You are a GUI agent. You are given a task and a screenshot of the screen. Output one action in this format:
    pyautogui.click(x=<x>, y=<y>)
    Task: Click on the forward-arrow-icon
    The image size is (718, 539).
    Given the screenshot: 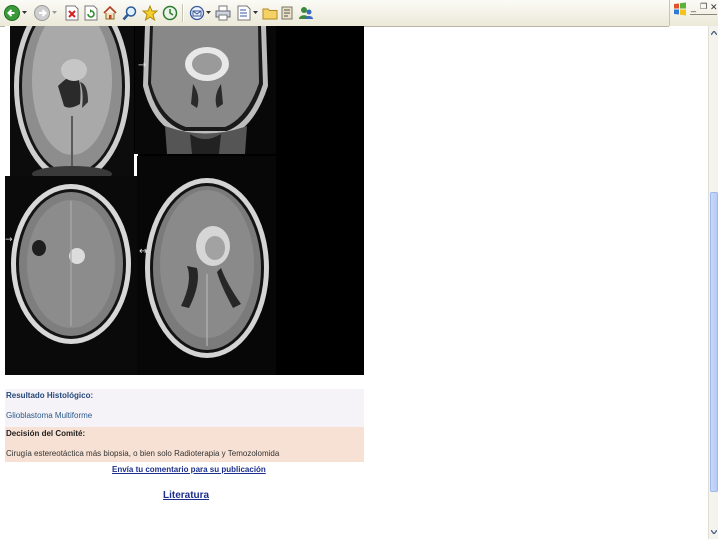 What is the action you would take?
    pyautogui.click(x=42, y=13)
    